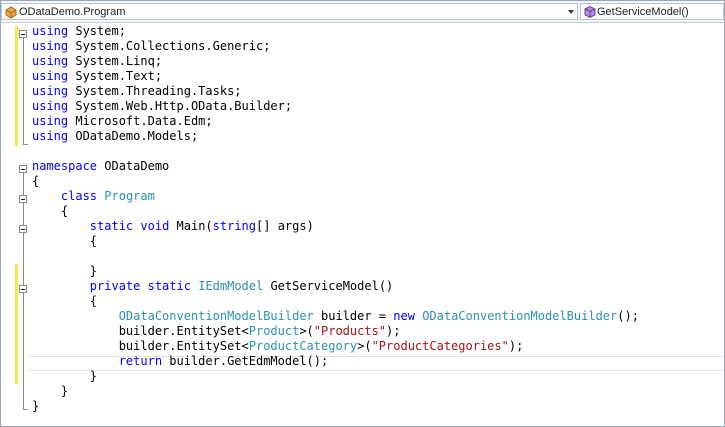  I want to click on member-dropdown: GetServiceModel(), so click(652, 11).